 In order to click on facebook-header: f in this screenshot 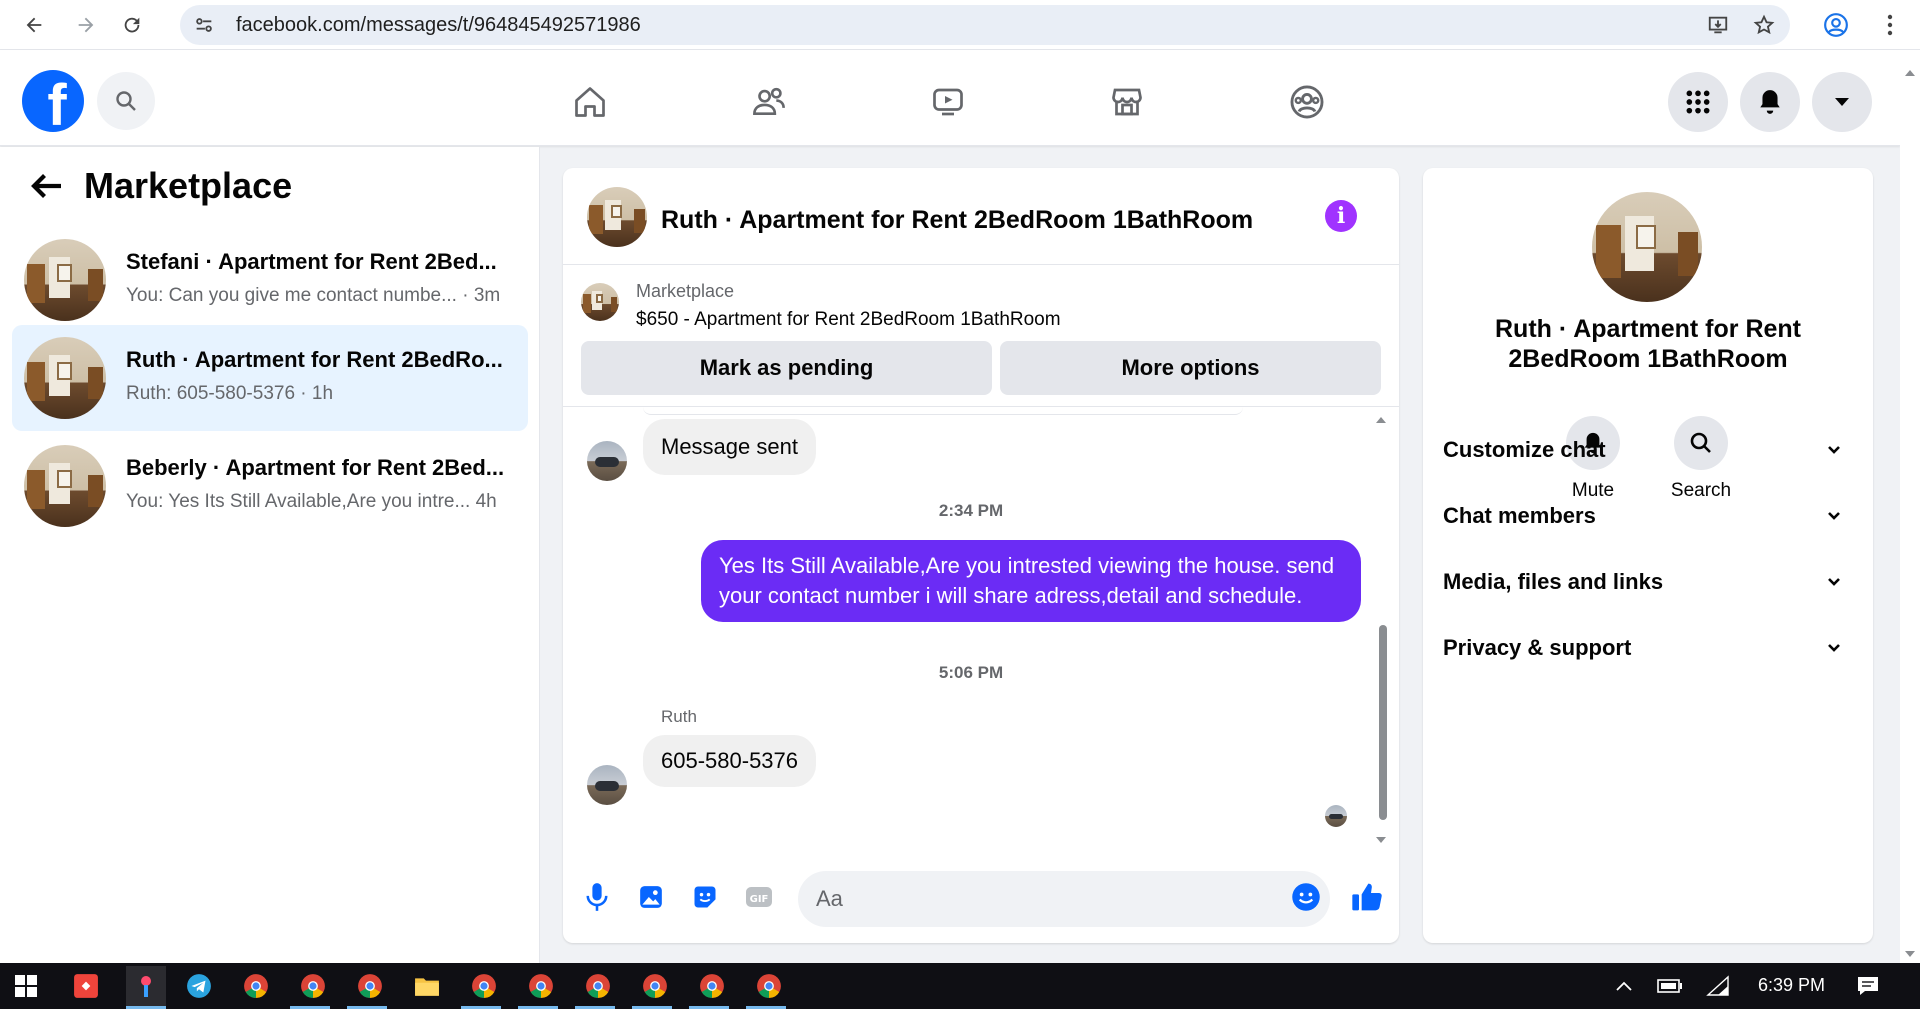, I will do `click(950, 98)`.